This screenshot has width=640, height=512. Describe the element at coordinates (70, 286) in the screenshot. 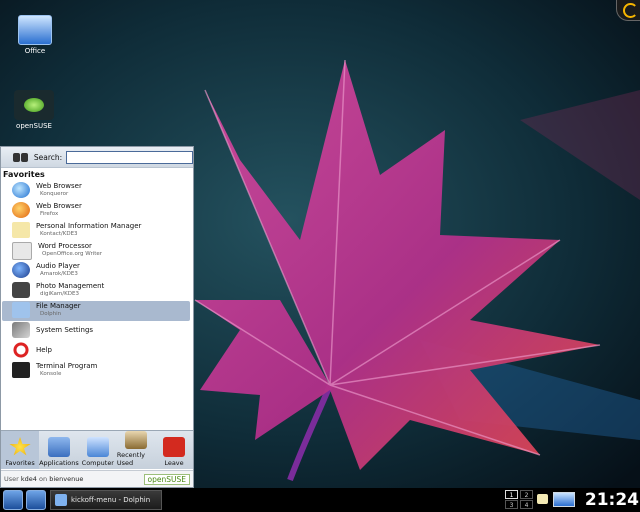

I see `item-title: Photo Management` at that location.